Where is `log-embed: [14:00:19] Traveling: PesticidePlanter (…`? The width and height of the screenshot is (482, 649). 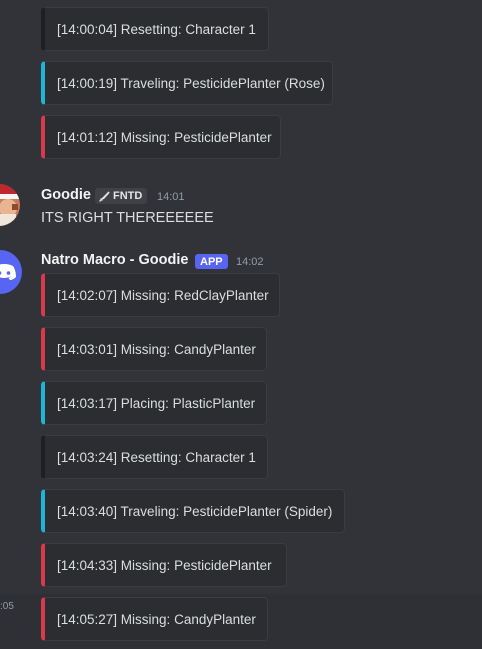 log-embed: [14:00:19] Traveling: PesticidePlanter (… is located at coordinates (187, 83).